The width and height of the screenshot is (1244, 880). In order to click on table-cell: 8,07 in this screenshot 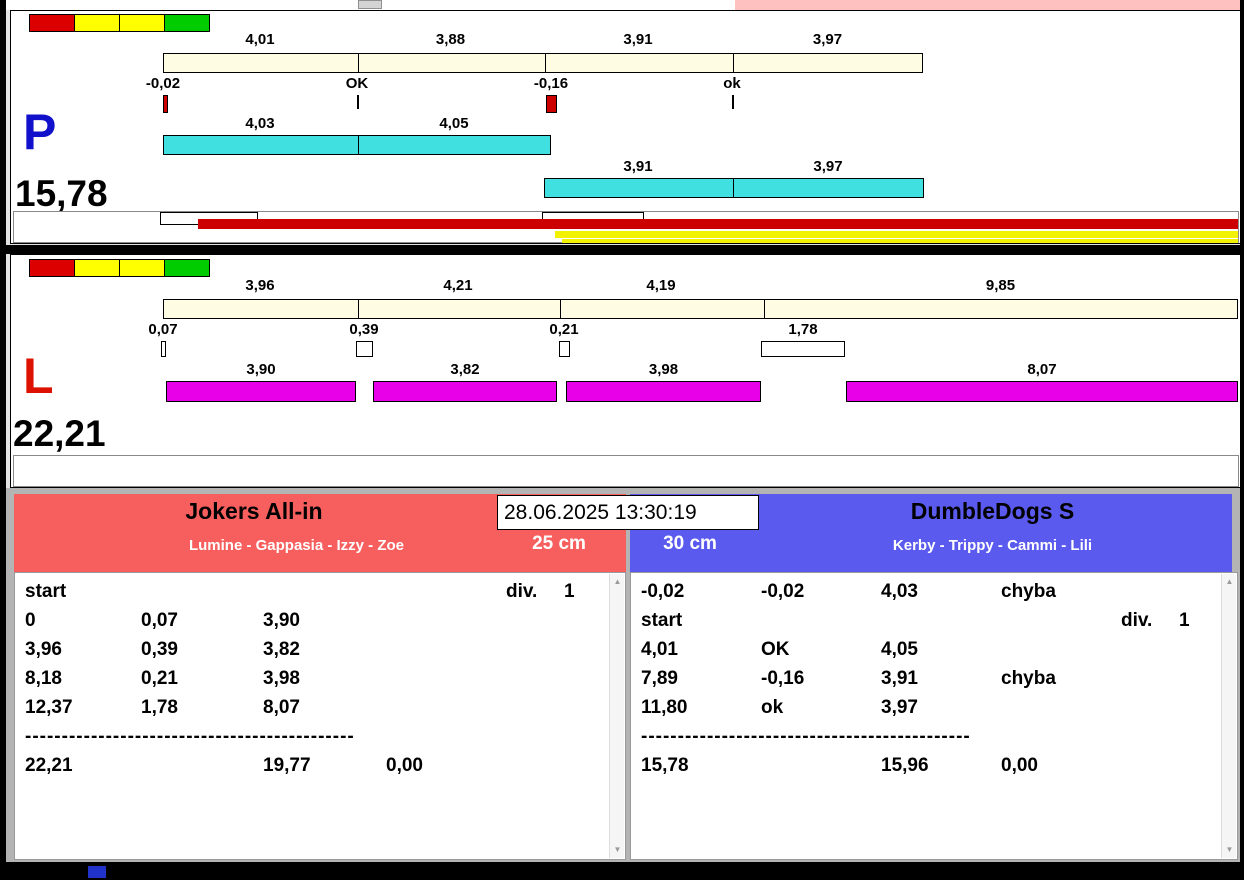, I will do `click(281, 707)`.